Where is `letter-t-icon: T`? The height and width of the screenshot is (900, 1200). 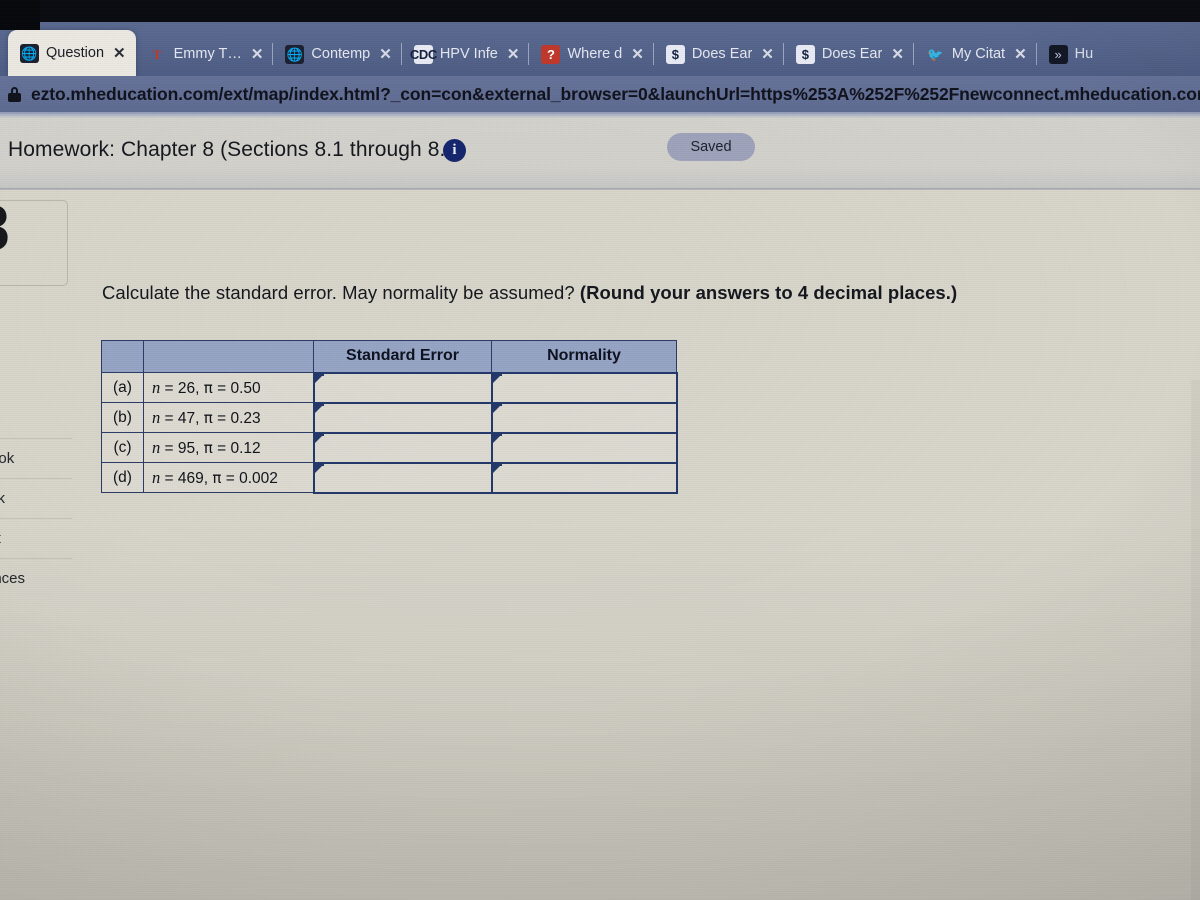
letter-t-icon: T is located at coordinates (157, 54).